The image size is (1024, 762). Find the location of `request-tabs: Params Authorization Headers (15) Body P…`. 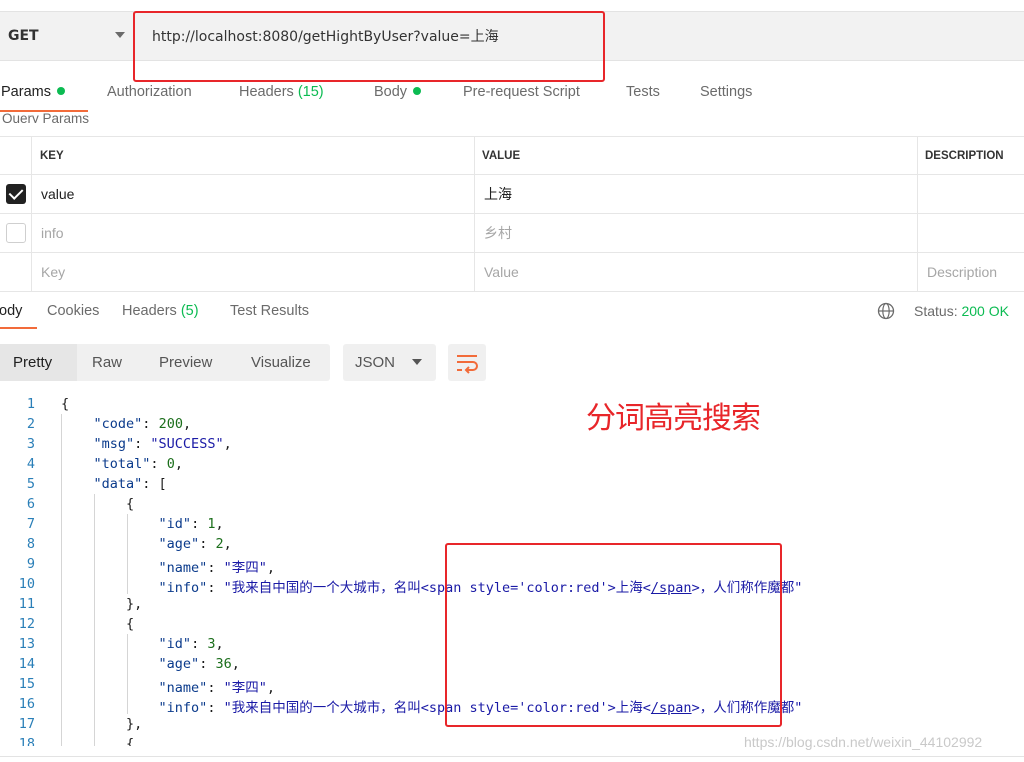

request-tabs: Params Authorization Headers (15) Body P… is located at coordinates (512, 96).